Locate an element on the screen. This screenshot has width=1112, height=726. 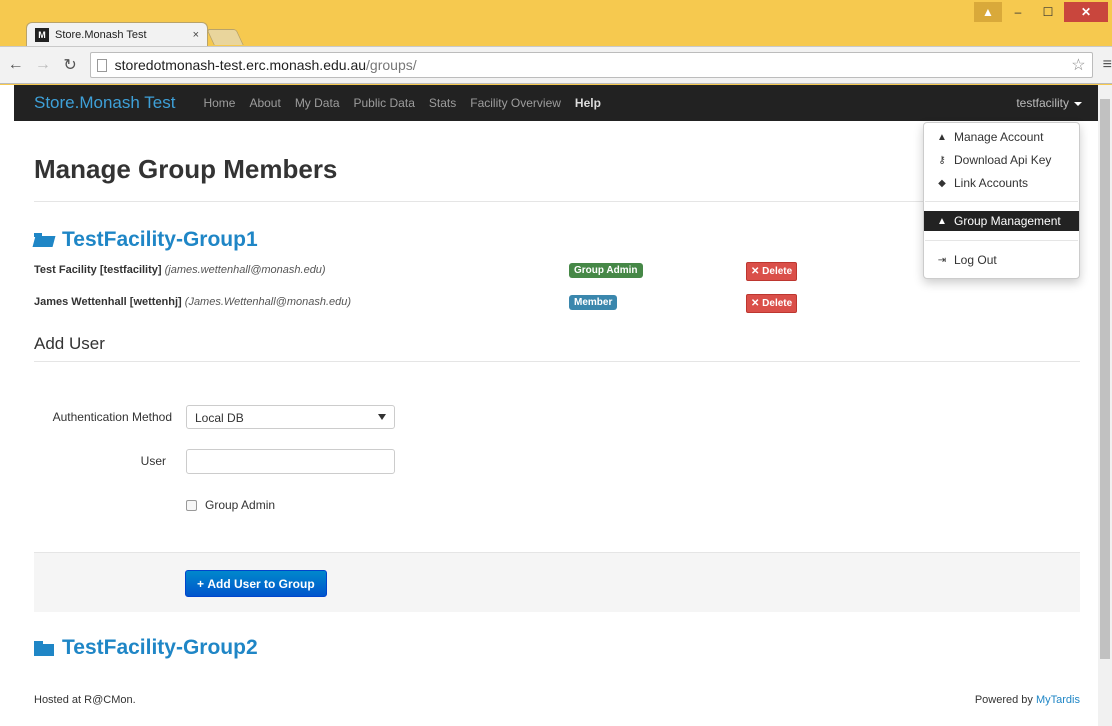
add-user-button-label: Add User to Group is located at coordinates (261, 583).